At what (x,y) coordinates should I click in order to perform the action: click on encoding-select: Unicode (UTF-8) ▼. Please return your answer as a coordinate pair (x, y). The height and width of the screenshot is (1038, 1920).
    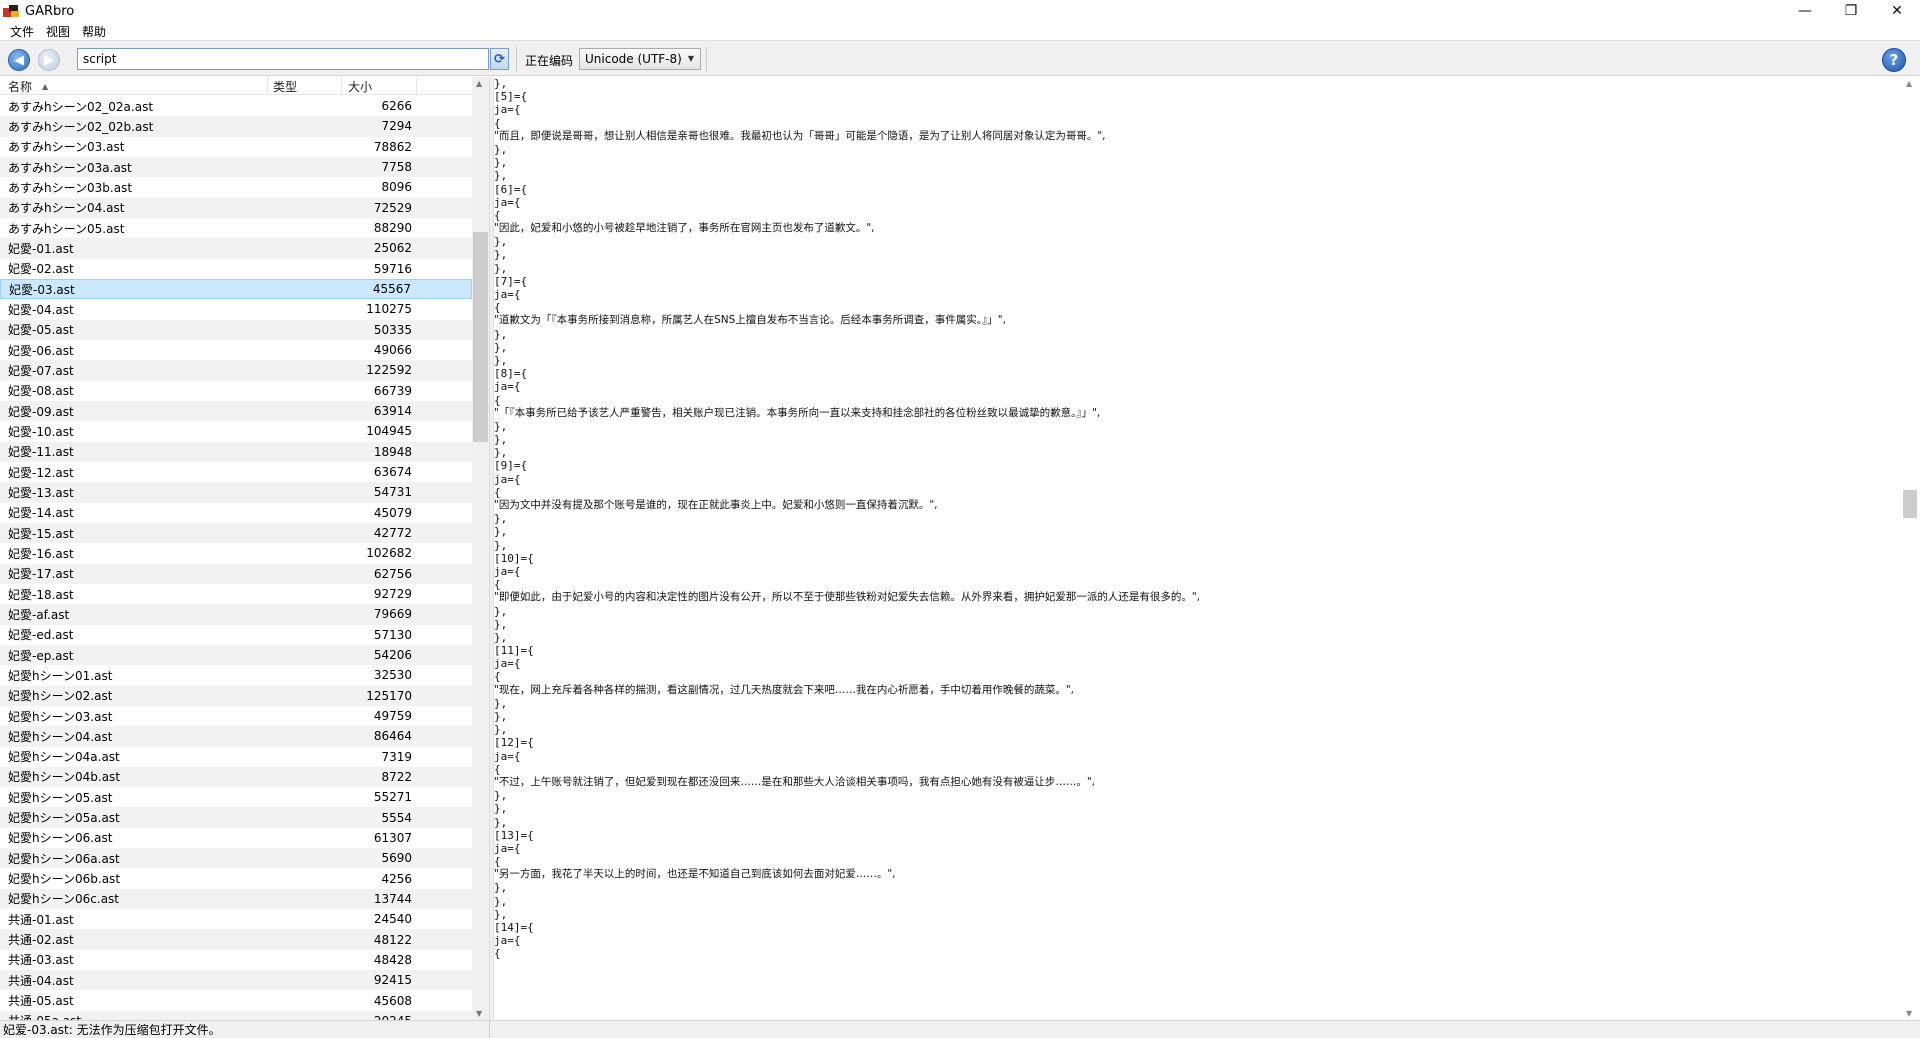
    Looking at the image, I should click on (640, 59).